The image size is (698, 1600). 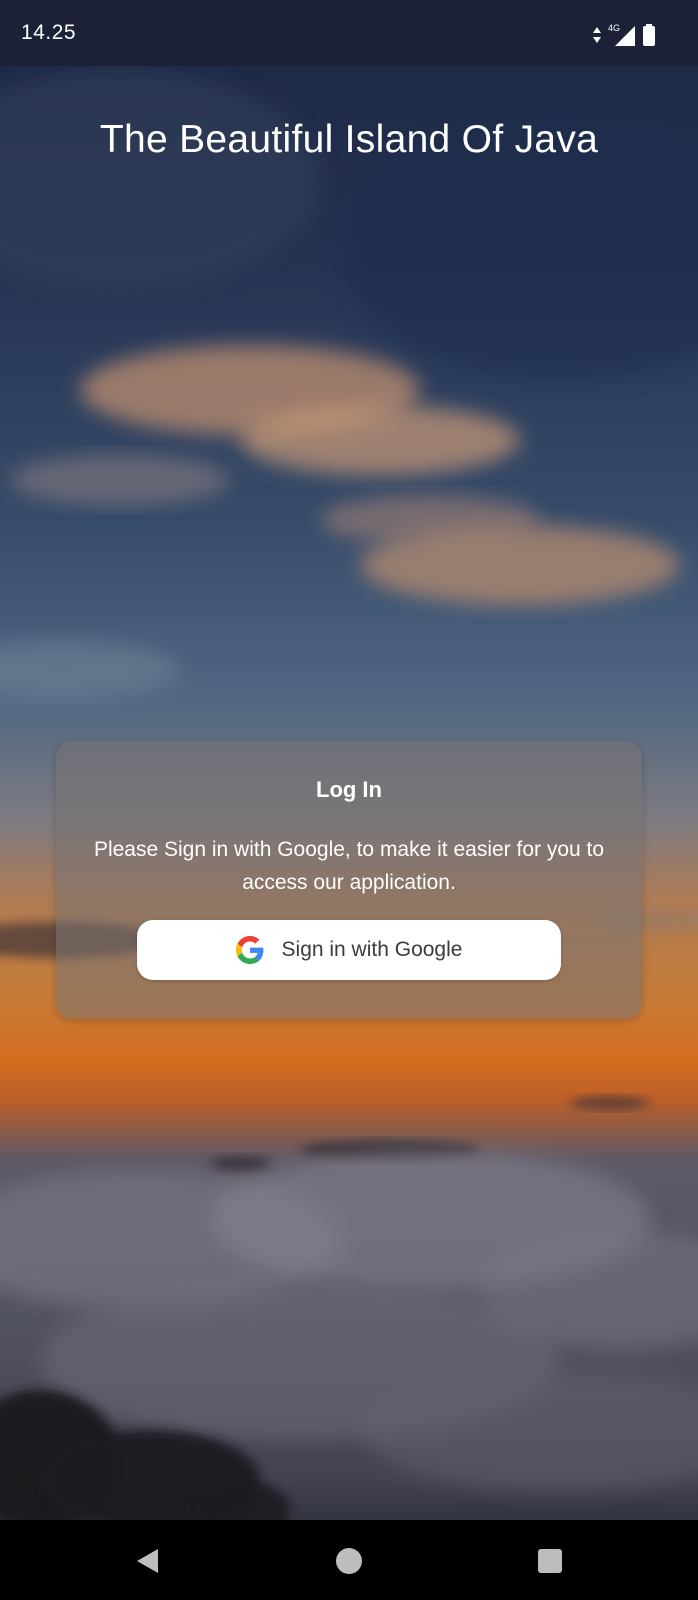 I want to click on signal-4g-icon: 4G, so click(x=622, y=35).